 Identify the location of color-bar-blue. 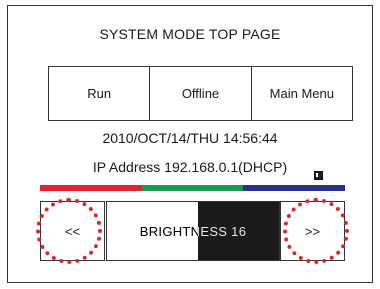
(294, 188).